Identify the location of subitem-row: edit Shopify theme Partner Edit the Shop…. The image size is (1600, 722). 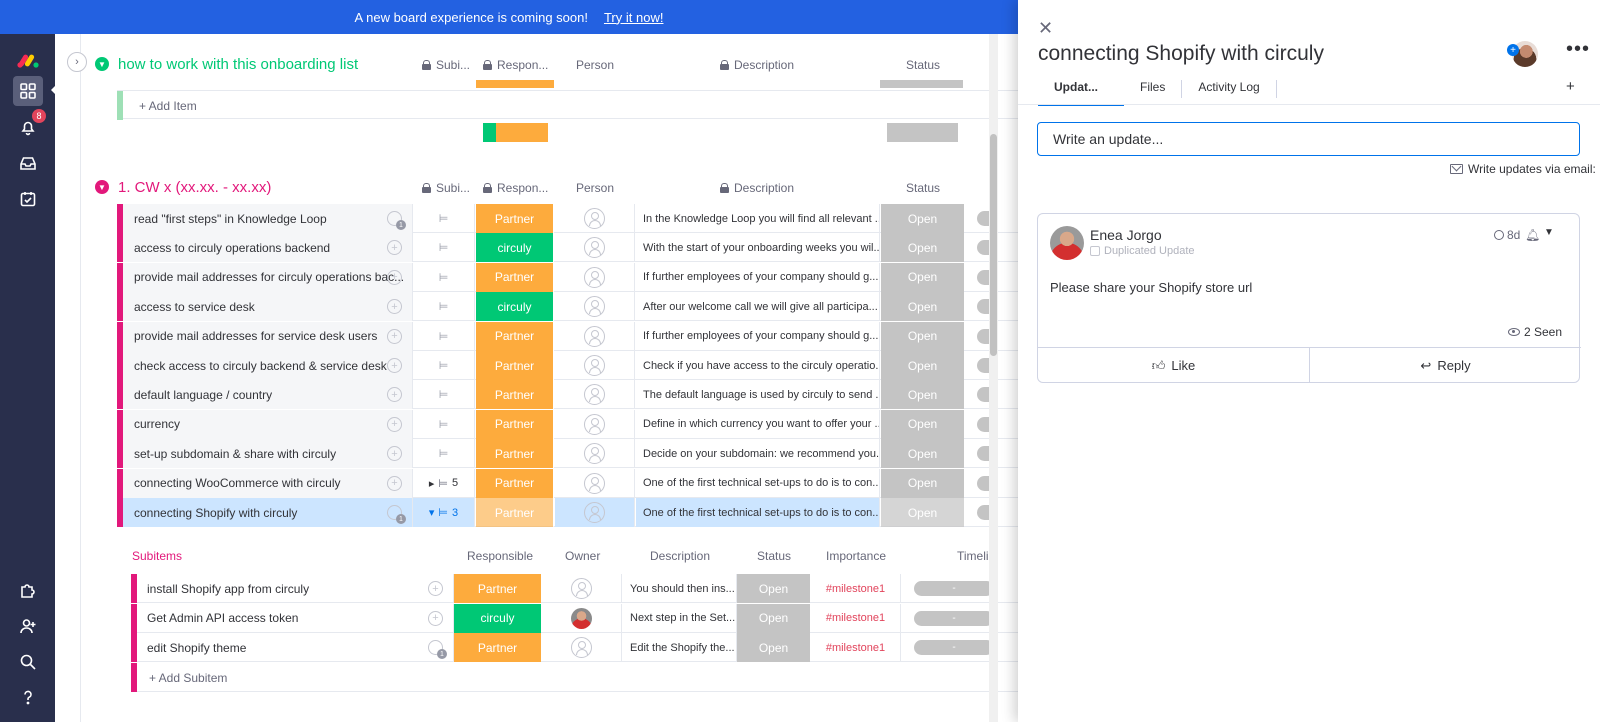
(574, 647).